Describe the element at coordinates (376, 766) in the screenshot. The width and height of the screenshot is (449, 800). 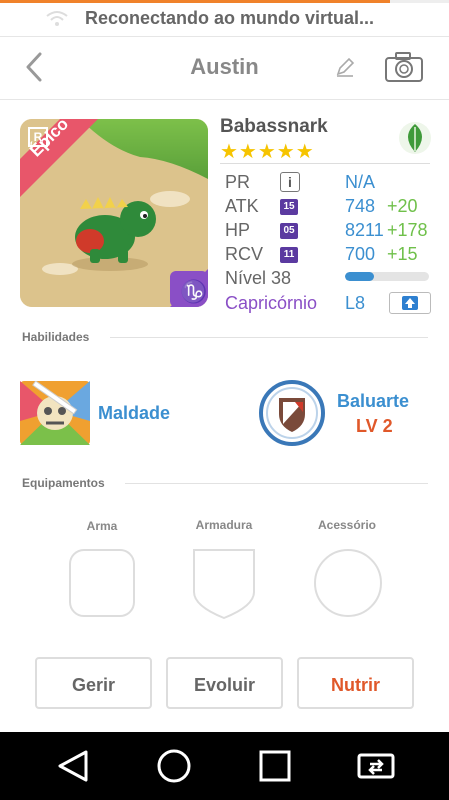
I see `rotate-screen-icon` at that location.